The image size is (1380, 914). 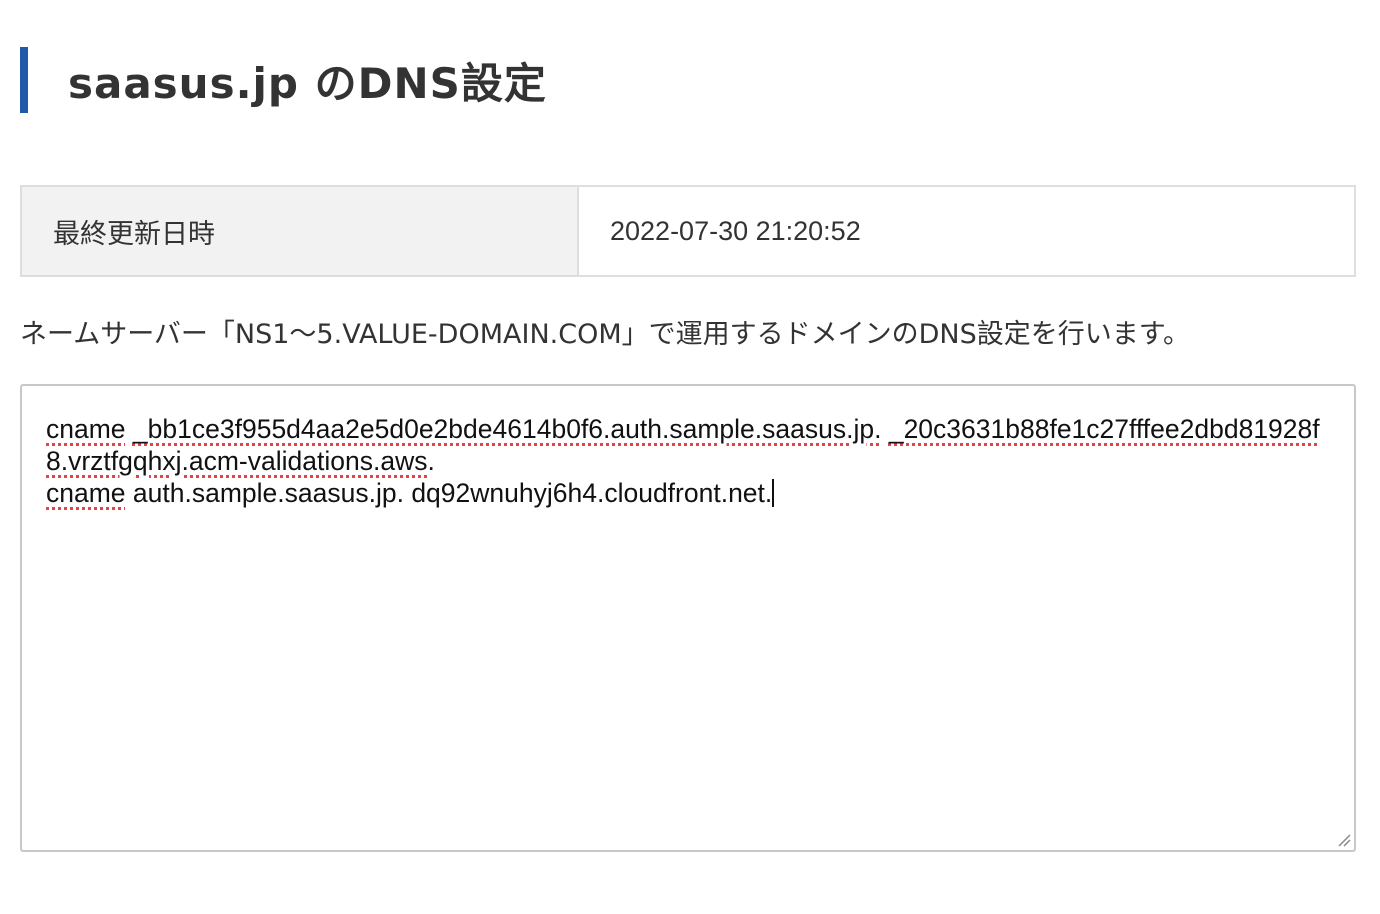 What do you see at coordinates (299, 231) in the screenshot?
I see `last-updated-label: 最終更新日時` at bounding box center [299, 231].